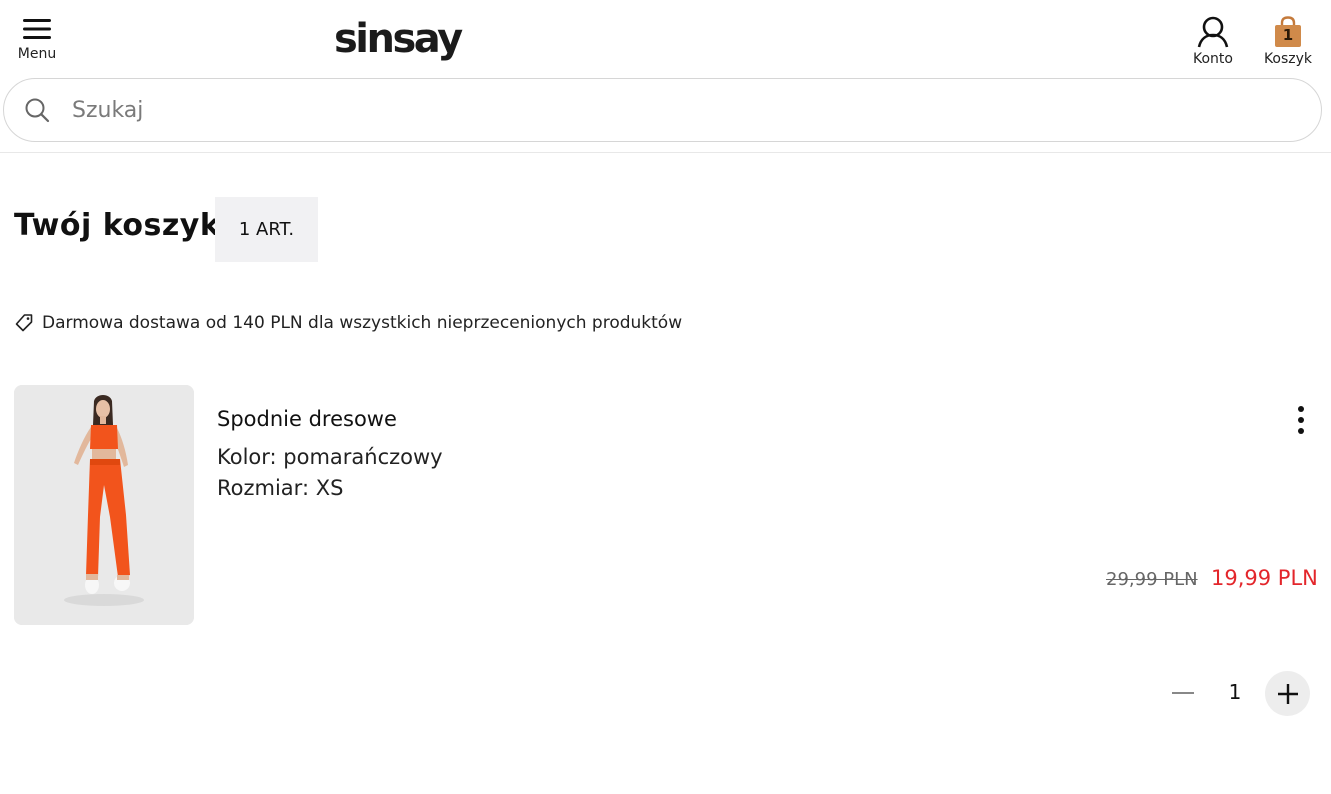 This screenshot has height=794, width=1331. Describe the element at coordinates (1235, 692) in the screenshot. I see `quantity-value: 1` at that location.